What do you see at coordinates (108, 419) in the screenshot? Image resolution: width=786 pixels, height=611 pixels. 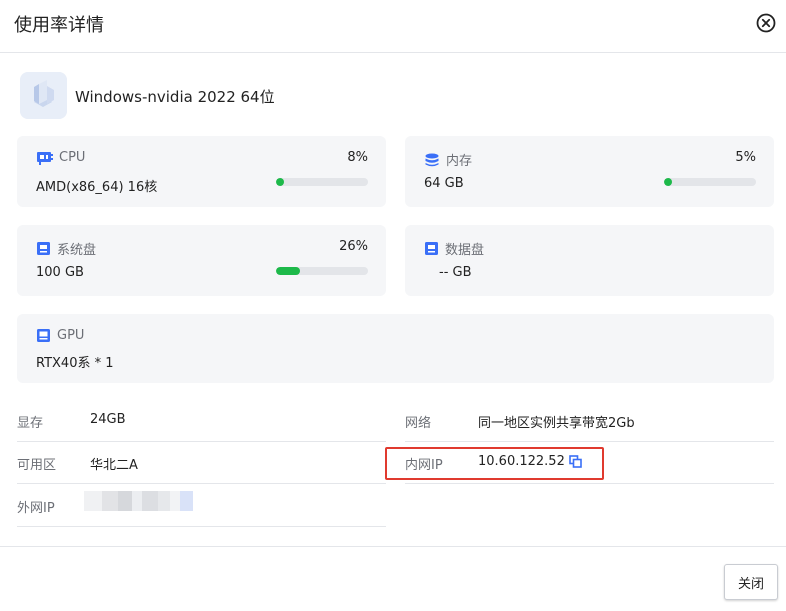 I see `vram-value: 24GB` at bounding box center [108, 419].